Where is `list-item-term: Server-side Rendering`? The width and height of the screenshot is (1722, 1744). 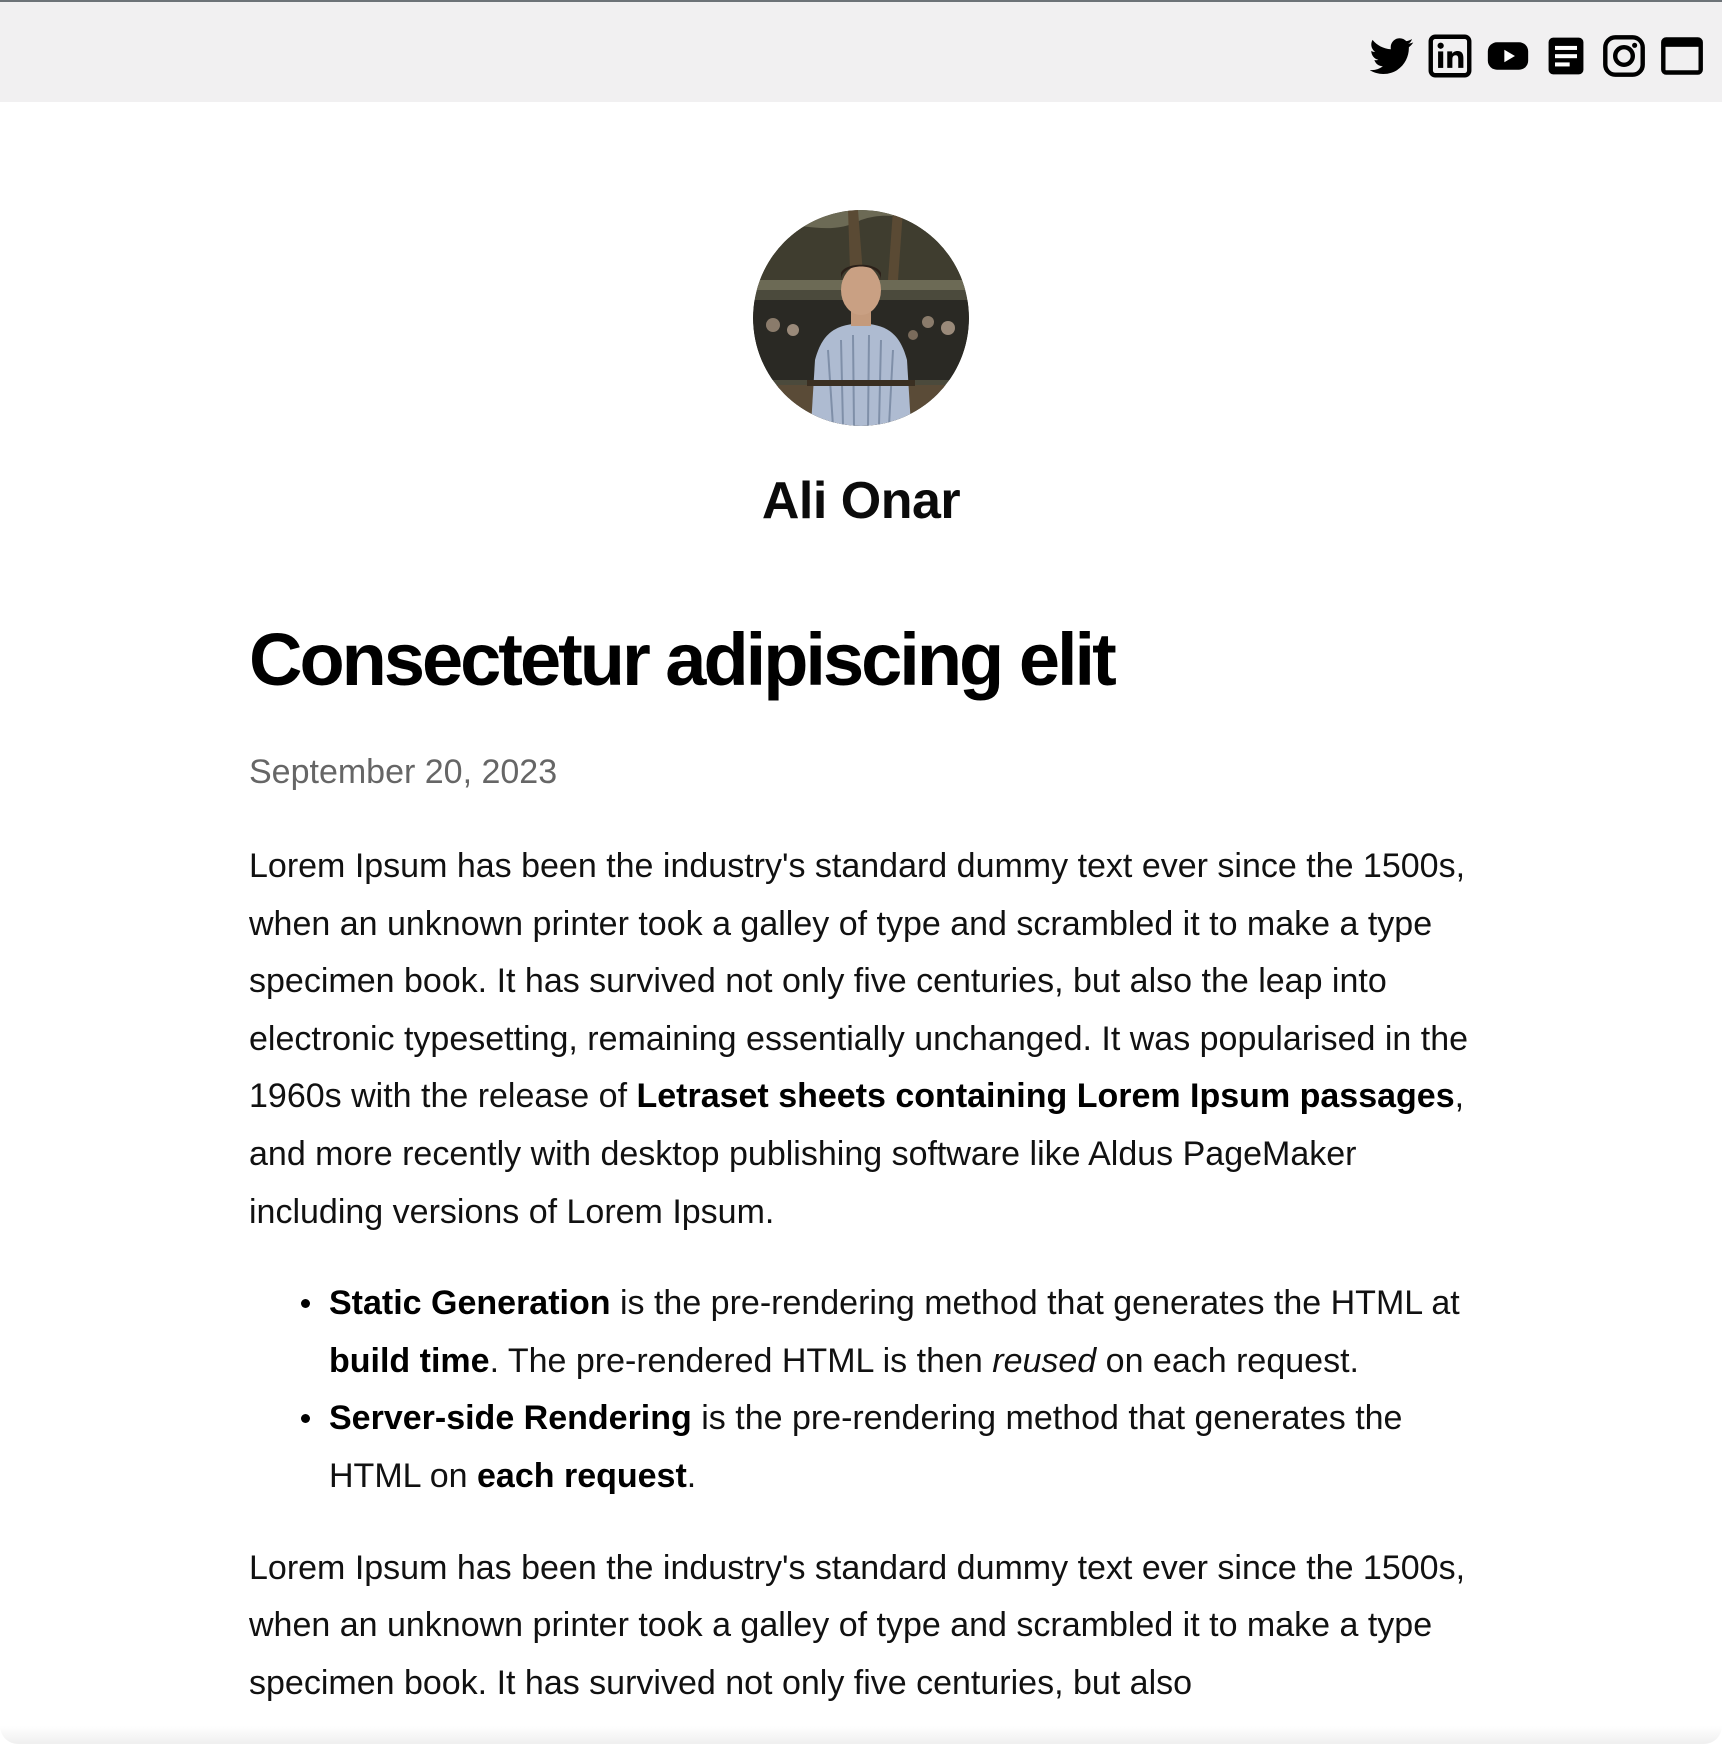
list-item-term: Server-side Rendering is located at coordinates (510, 1418).